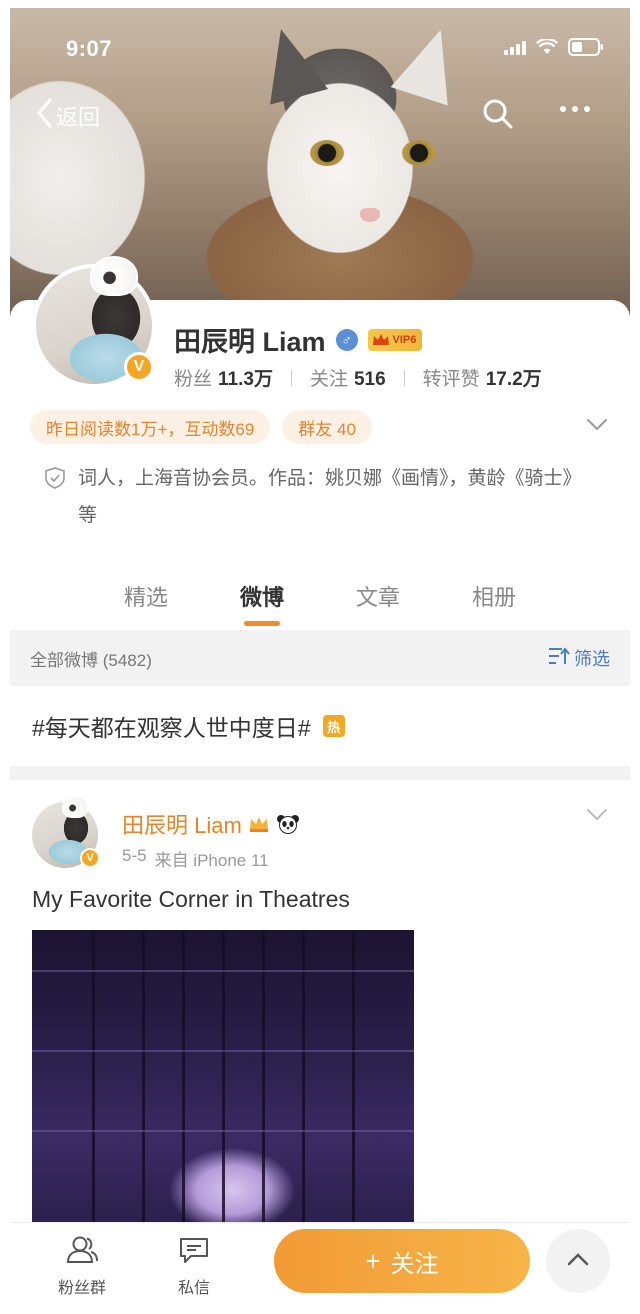 The height and width of the screenshot is (1314, 640). What do you see at coordinates (55, 484) in the screenshot?
I see `shield-icon` at bounding box center [55, 484].